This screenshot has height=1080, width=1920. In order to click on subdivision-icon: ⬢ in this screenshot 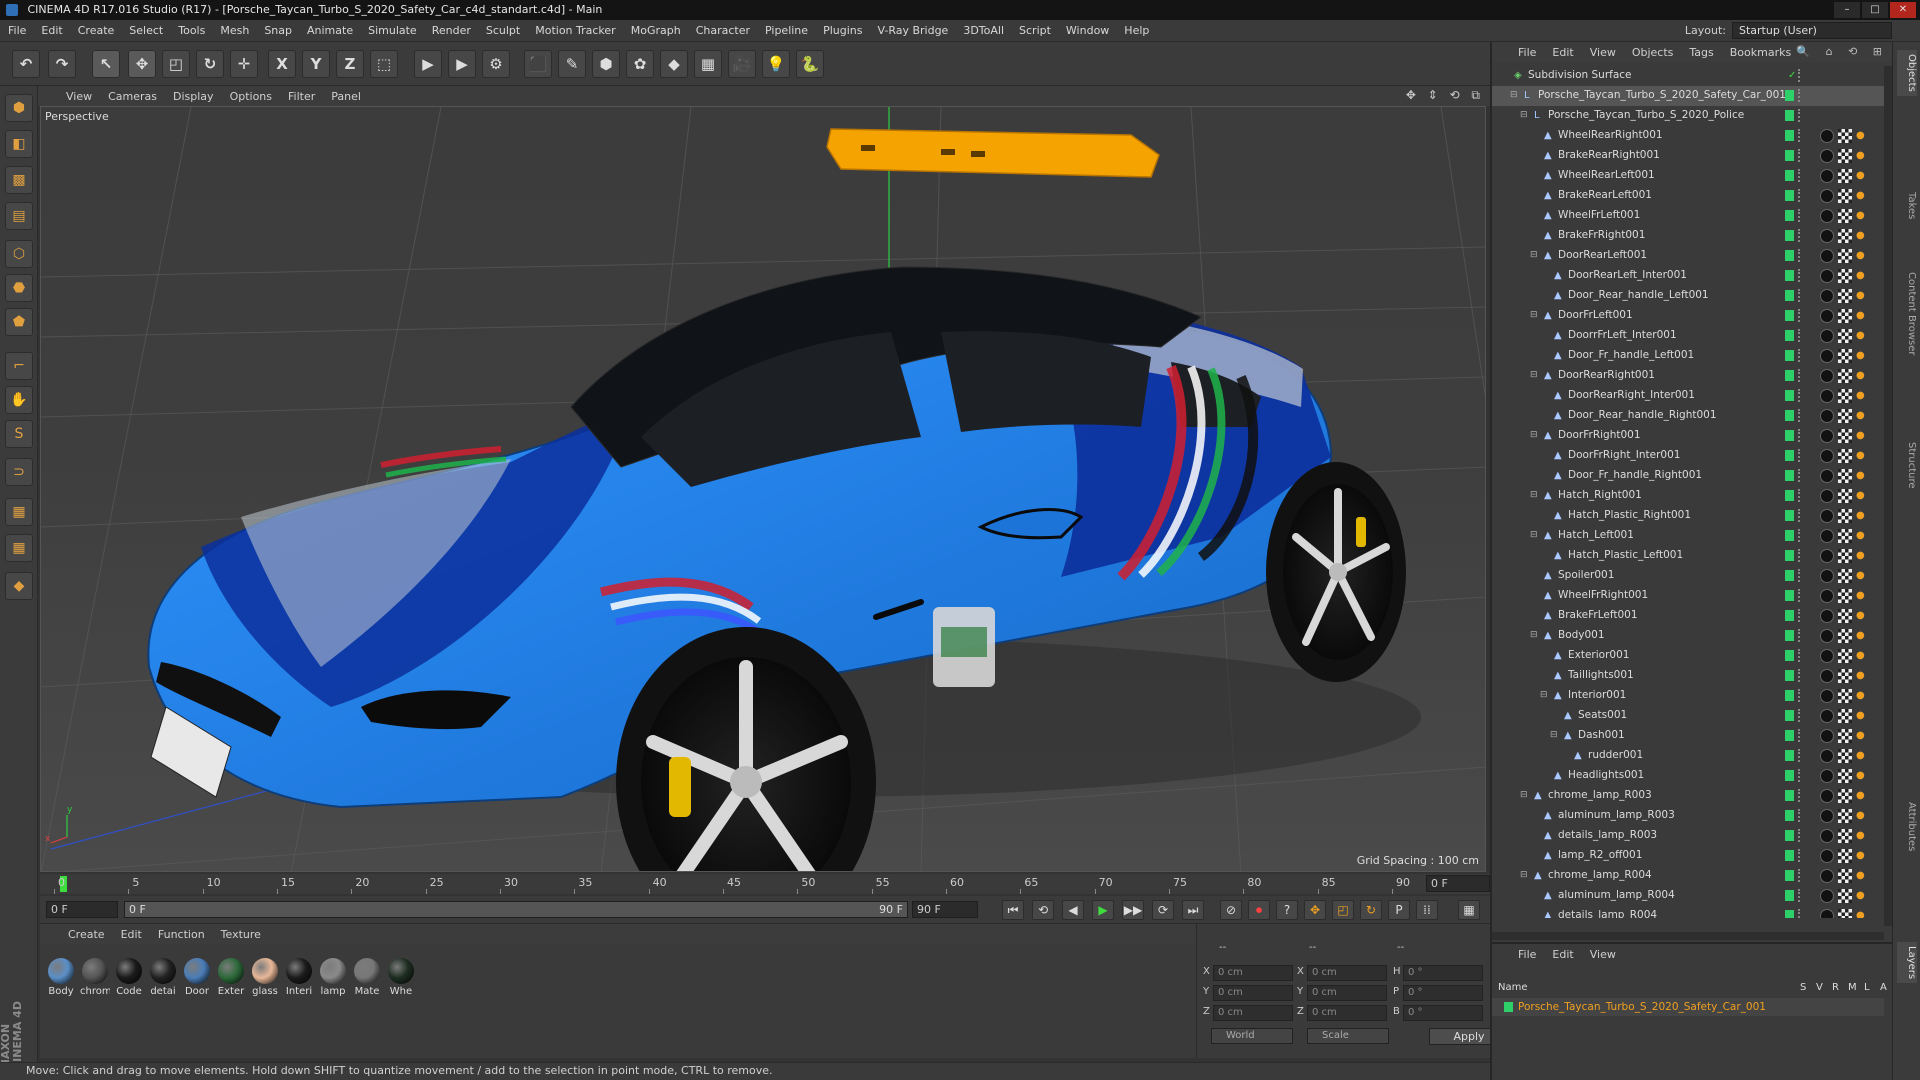, I will do `click(606, 64)`.